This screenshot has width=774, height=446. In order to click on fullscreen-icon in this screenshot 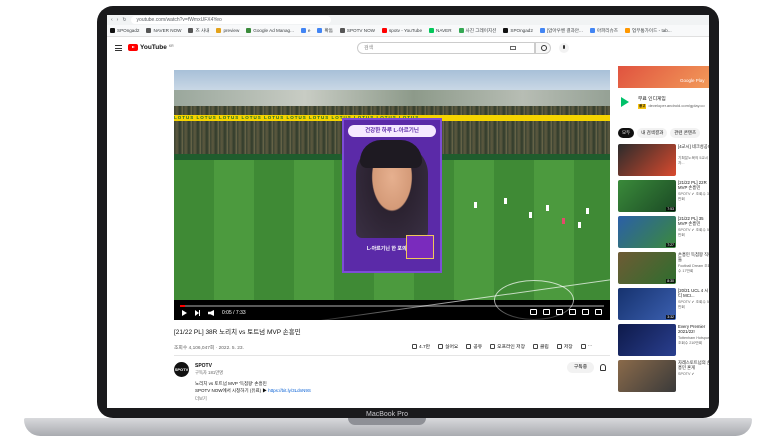, I will do `click(598, 312)`.